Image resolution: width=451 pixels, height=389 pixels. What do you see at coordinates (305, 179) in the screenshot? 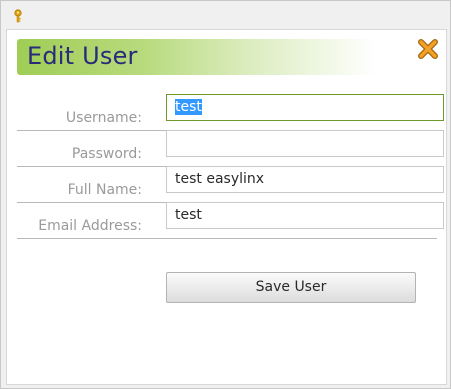
I see `full-name-input: test easylinx` at bounding box center [305, 179].